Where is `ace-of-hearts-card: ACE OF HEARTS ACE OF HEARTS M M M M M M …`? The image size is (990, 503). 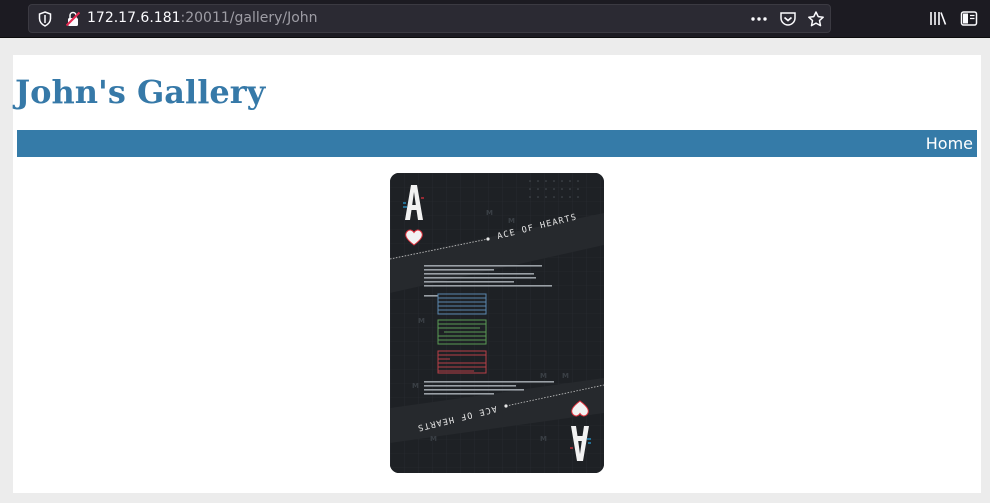
ace-of-hearts-card: ACE OF HEARTS ACE OF HEARTS M M M M M M … is located at coordinates (497, 323).